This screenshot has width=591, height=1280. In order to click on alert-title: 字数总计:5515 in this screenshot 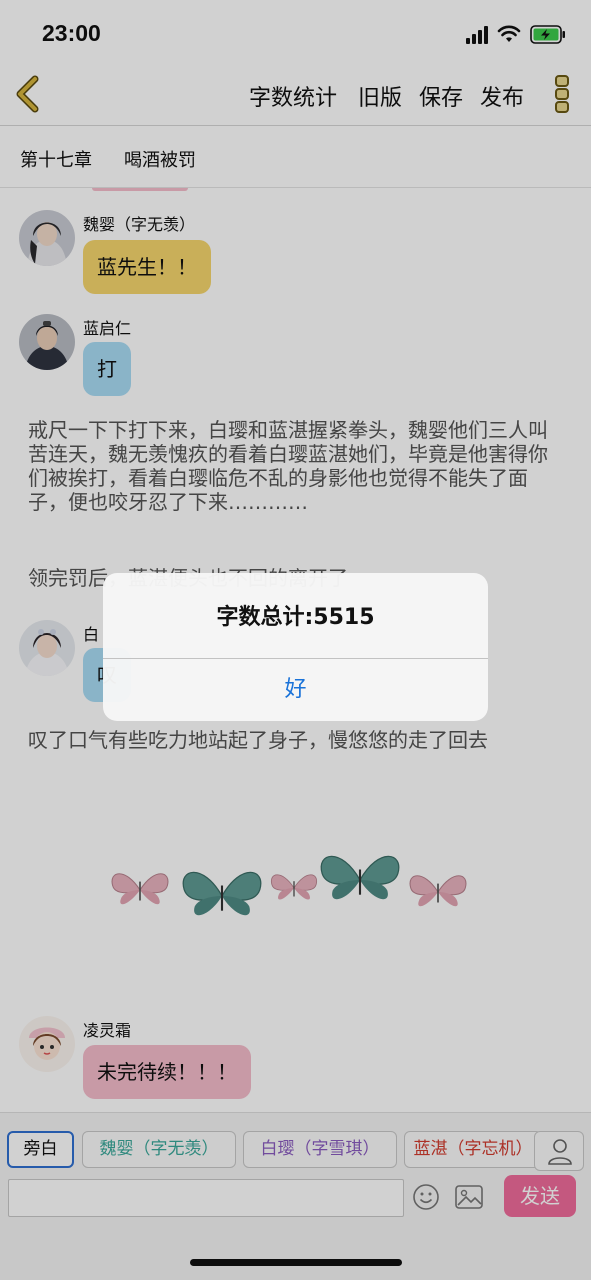, I will do `click(295, 617)`.